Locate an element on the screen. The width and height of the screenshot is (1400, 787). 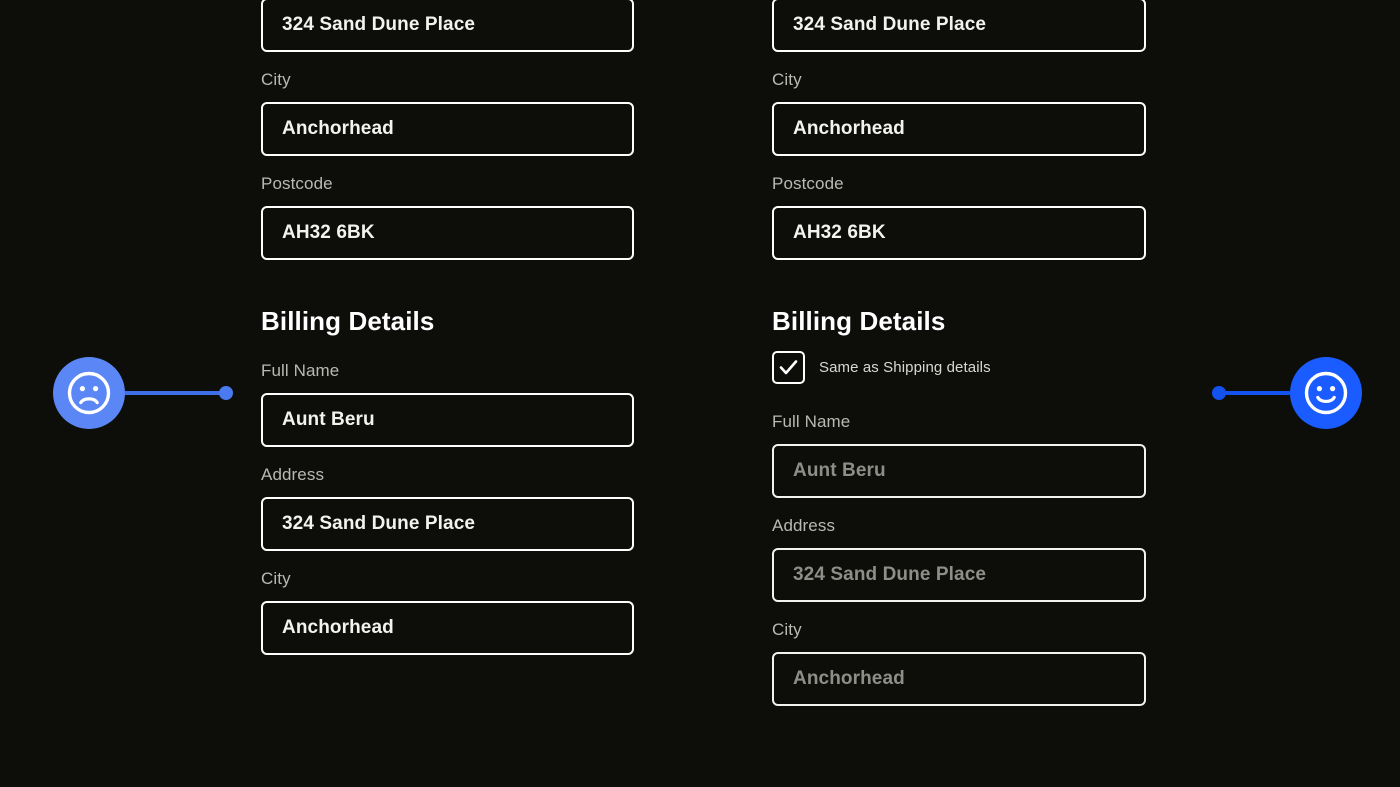
left-billing-field-full-name: Full Name Aunt Beru is located at coordinates (447, 403).